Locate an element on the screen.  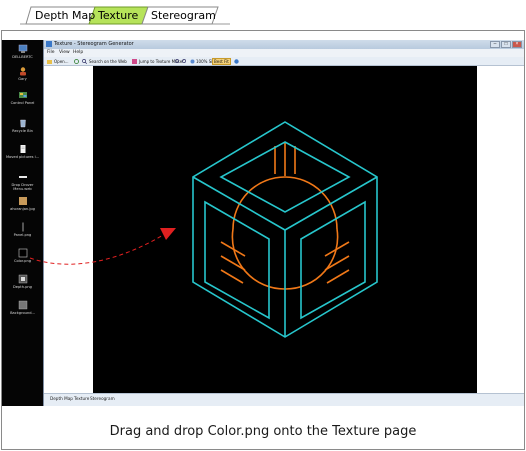
drag-path is located at coordinates (99, 248).